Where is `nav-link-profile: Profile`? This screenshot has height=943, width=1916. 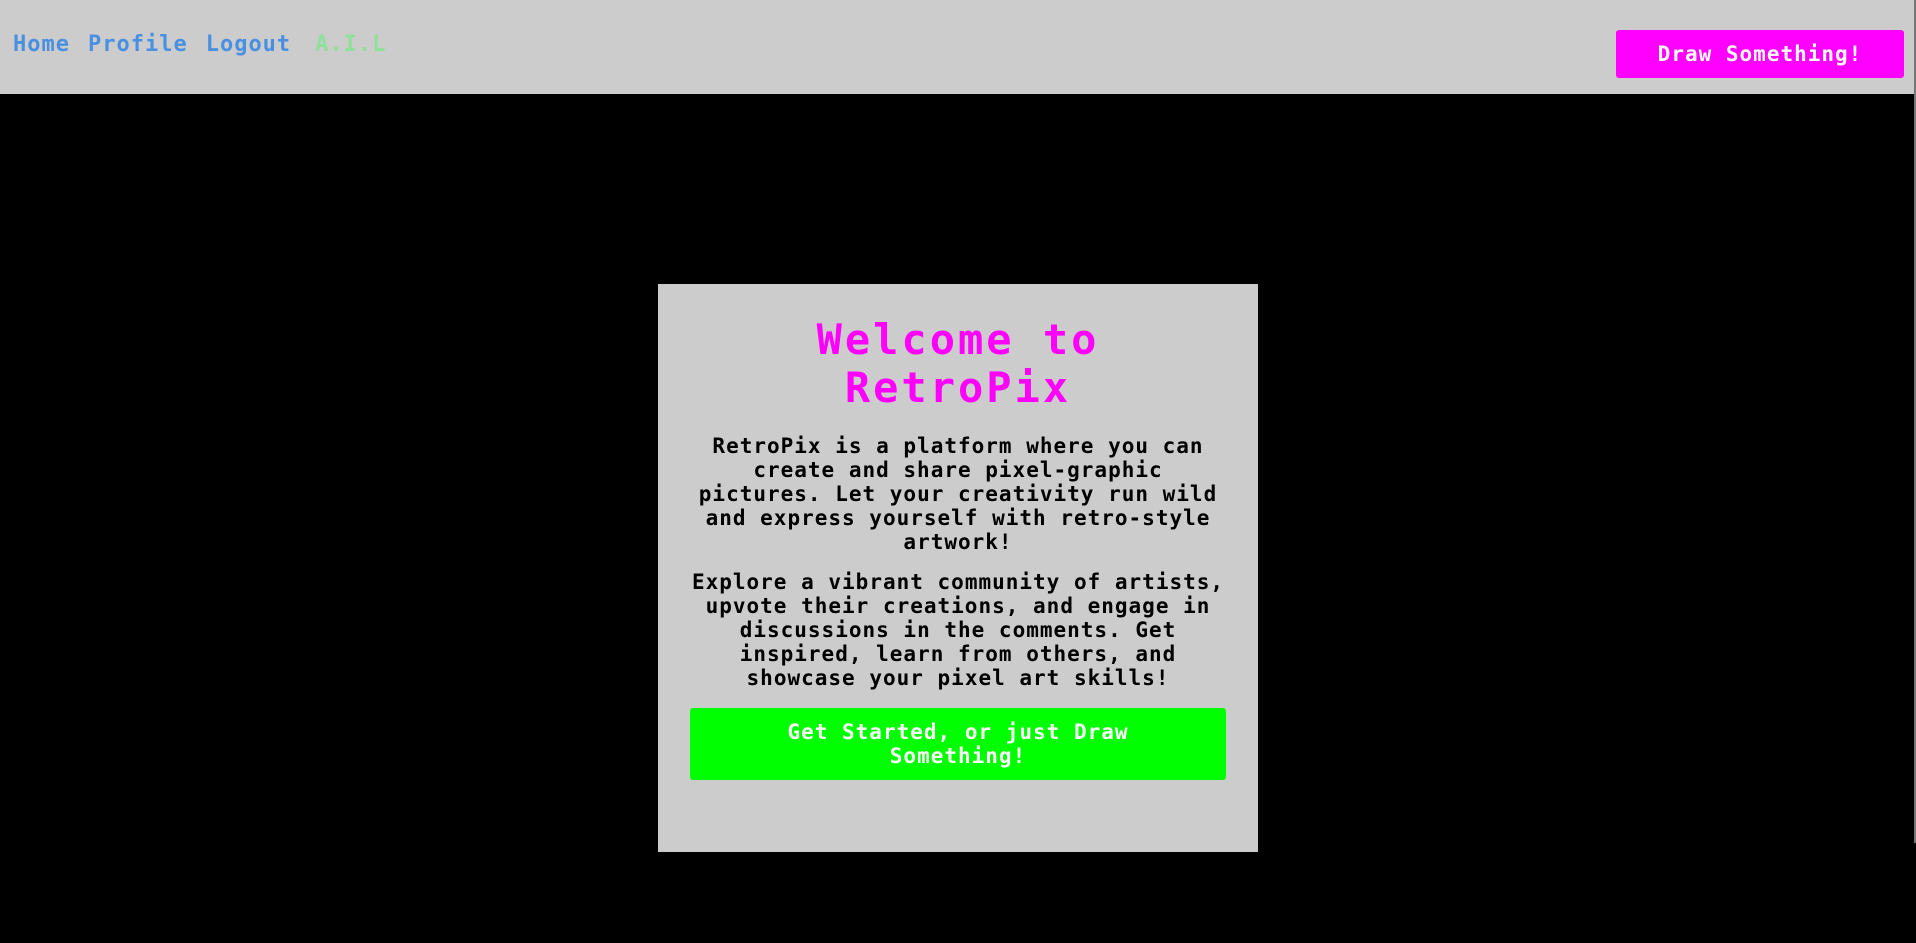
nav-link-profile: Profile is located at coordinates (138, 44).